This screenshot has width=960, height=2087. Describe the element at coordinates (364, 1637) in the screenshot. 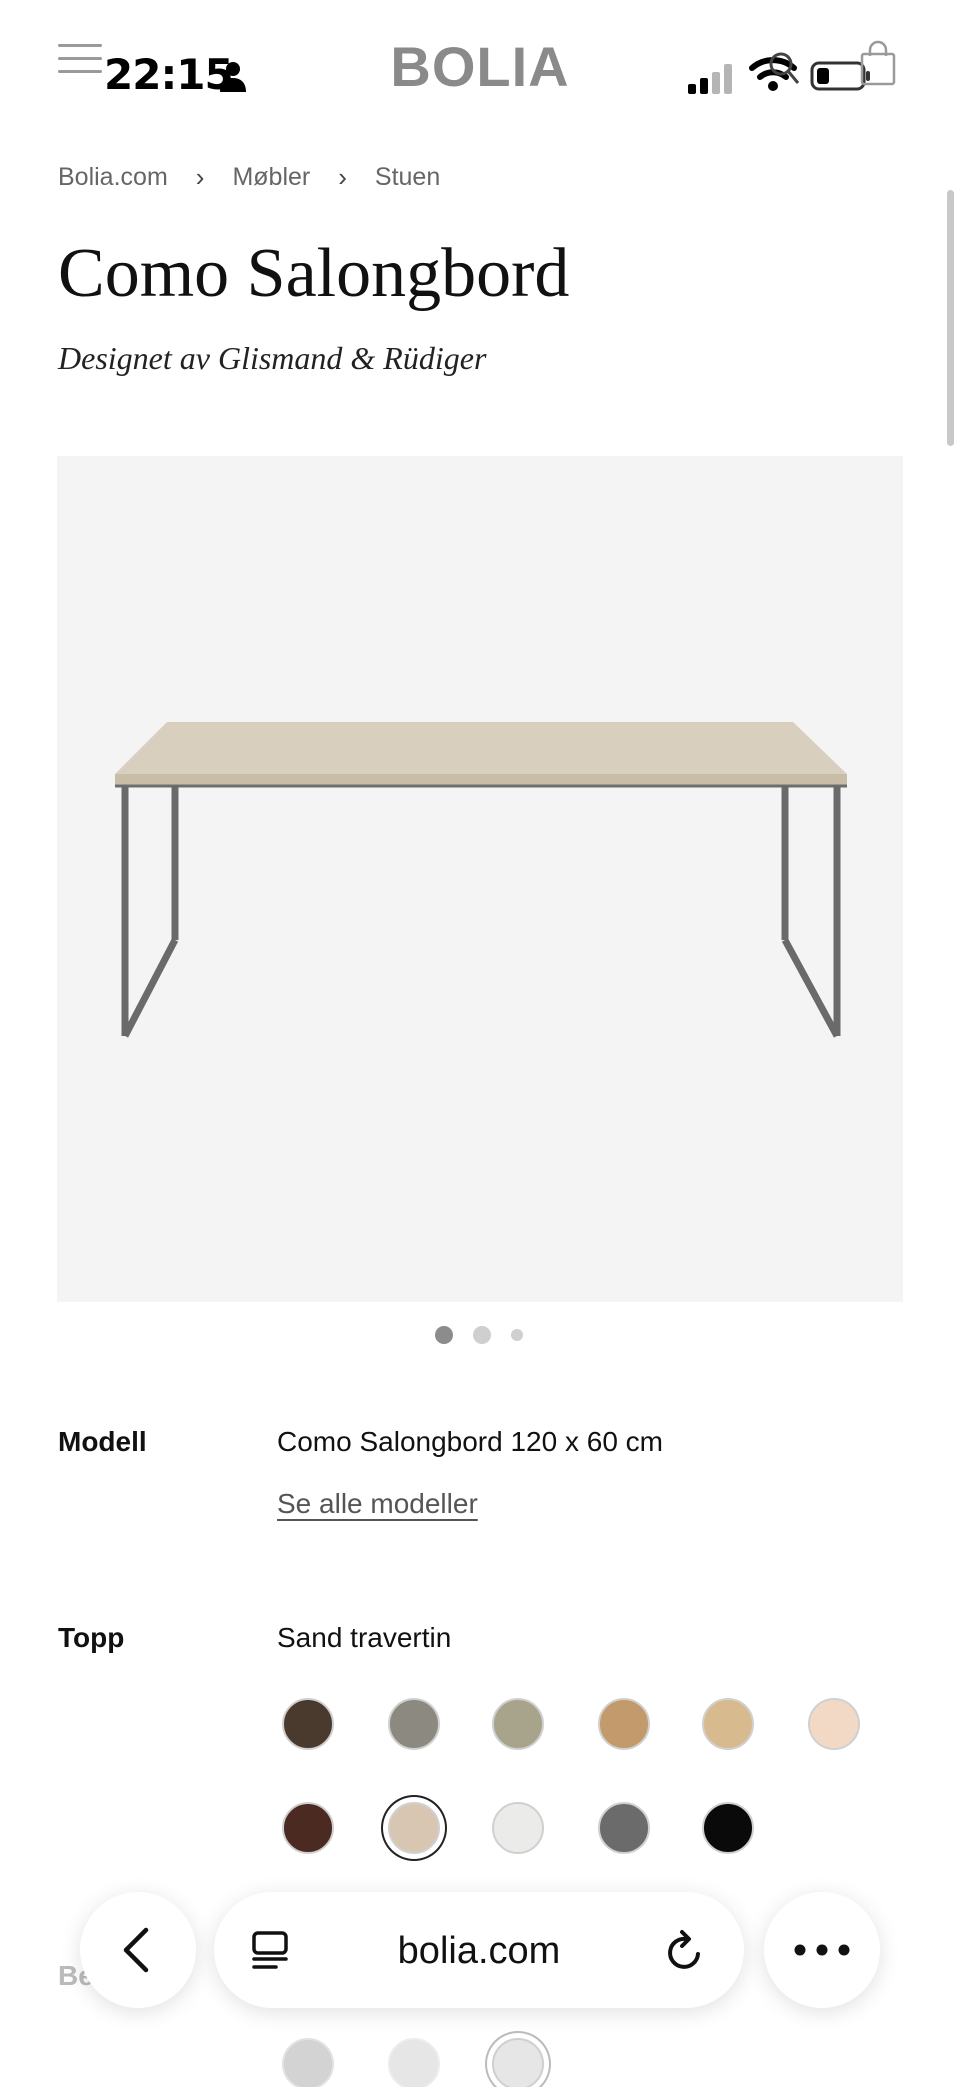

I see `top-value: Sand travertin` at that location.